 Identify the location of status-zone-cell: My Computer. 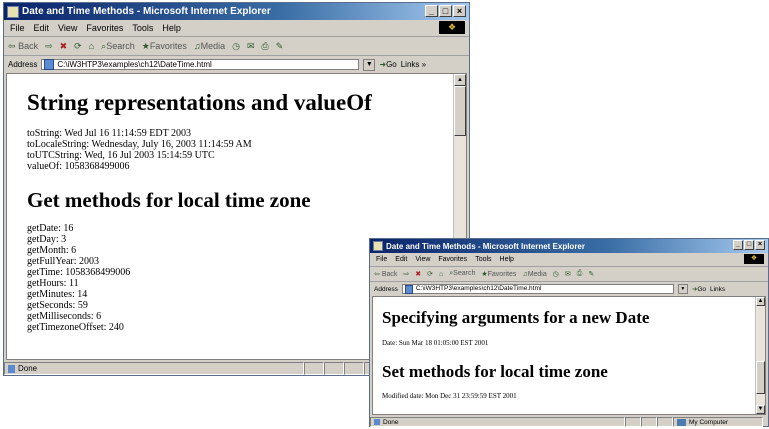
(718, 422).